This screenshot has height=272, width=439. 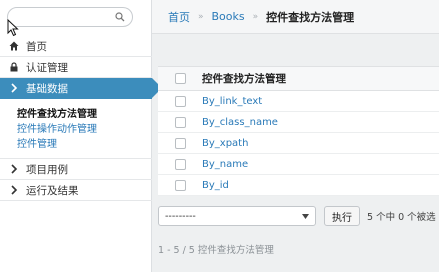 I want to click on table-row: By_name, so click(x=298, y=164).